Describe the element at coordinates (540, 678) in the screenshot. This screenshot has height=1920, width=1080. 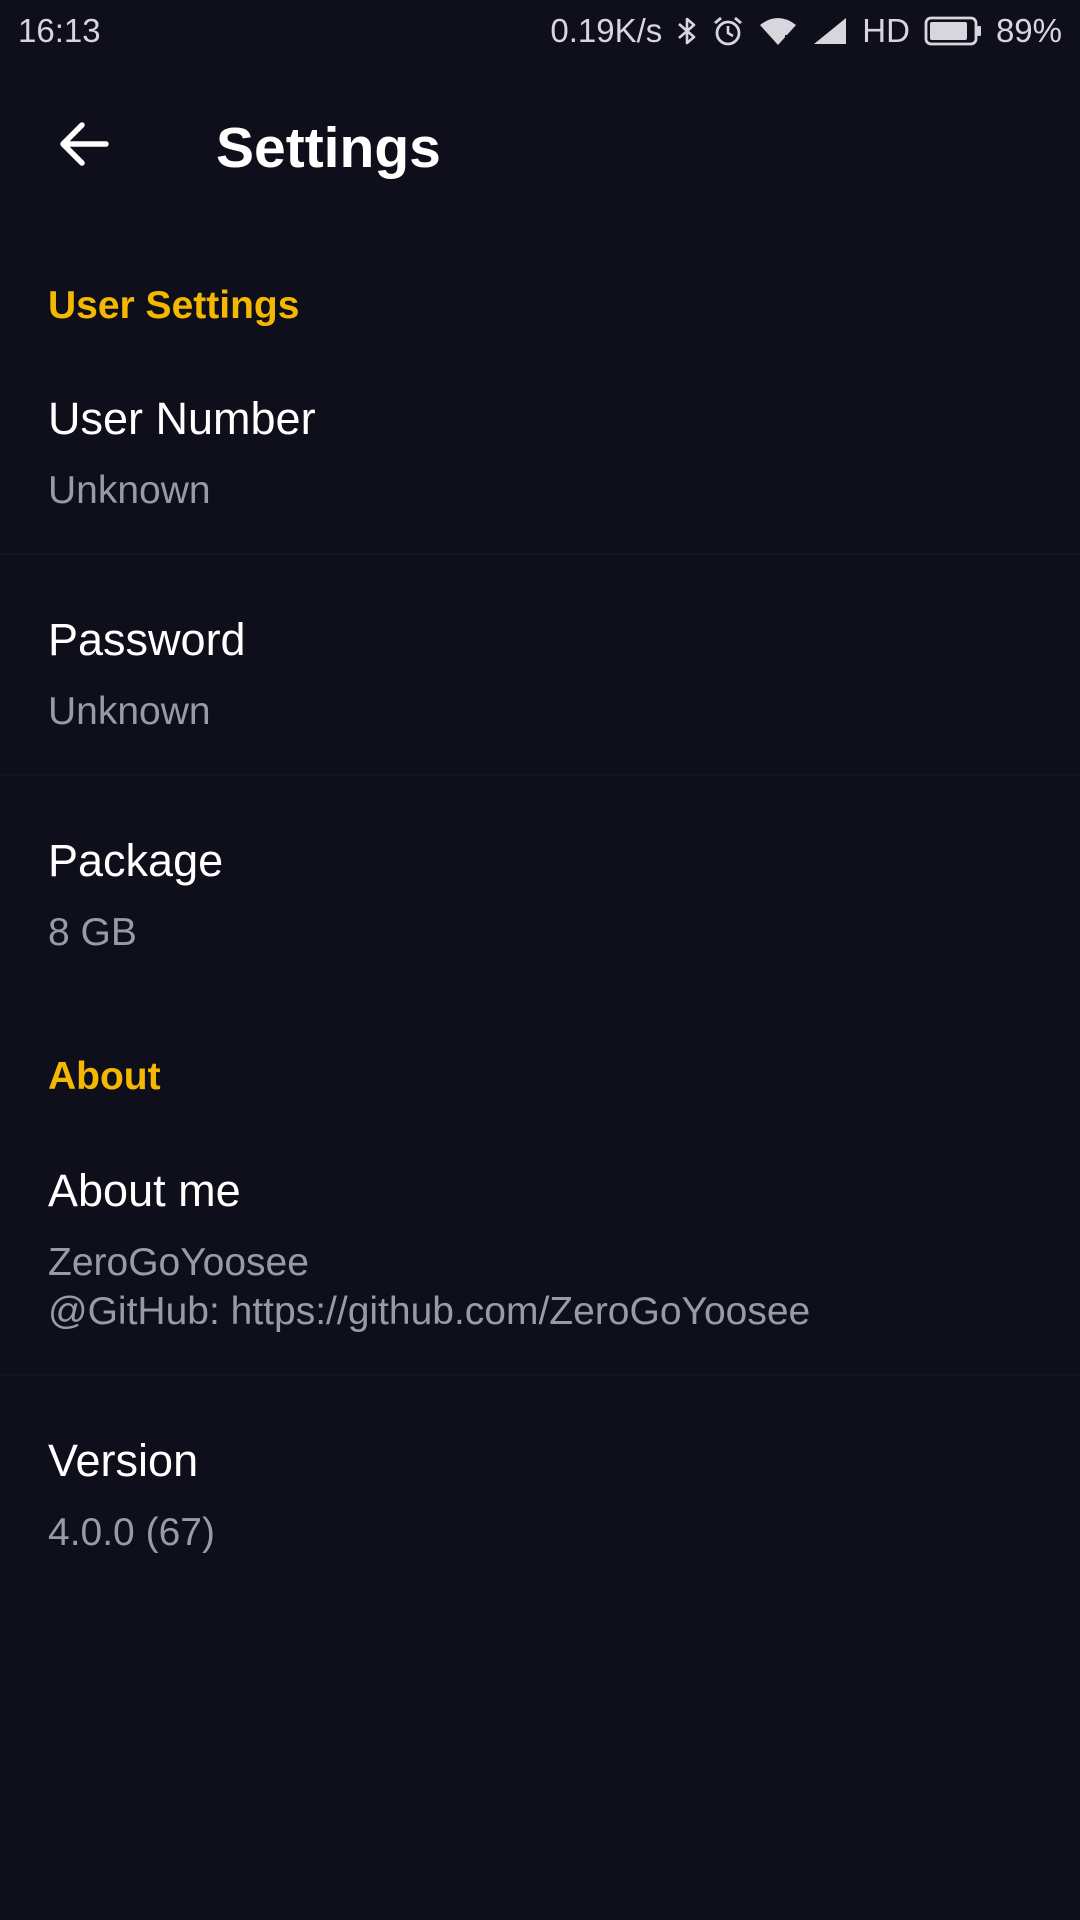
I see `pref-password: Password Unknown` at that location.